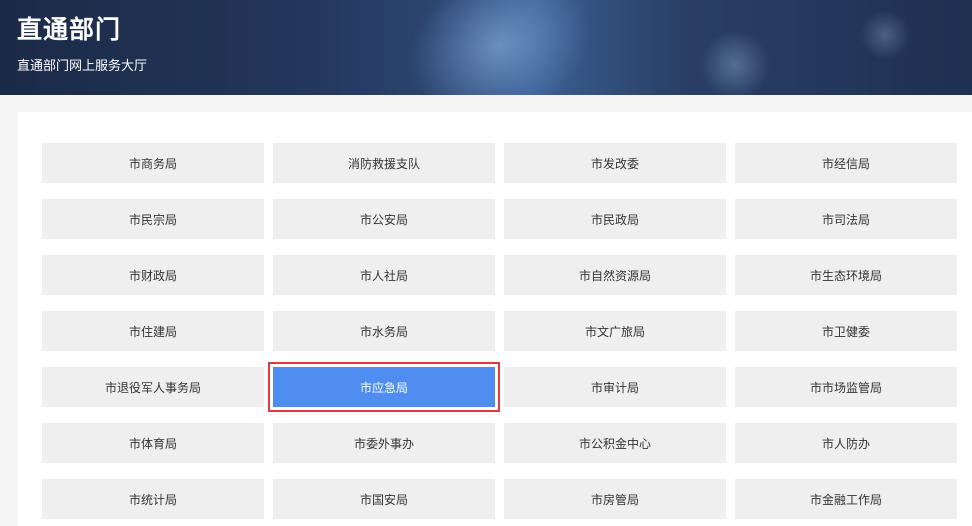  What do you see at coordinates (153, 331) in the screenshot?
I see `department-button: 市住建局` at bounding box center [153, 331].